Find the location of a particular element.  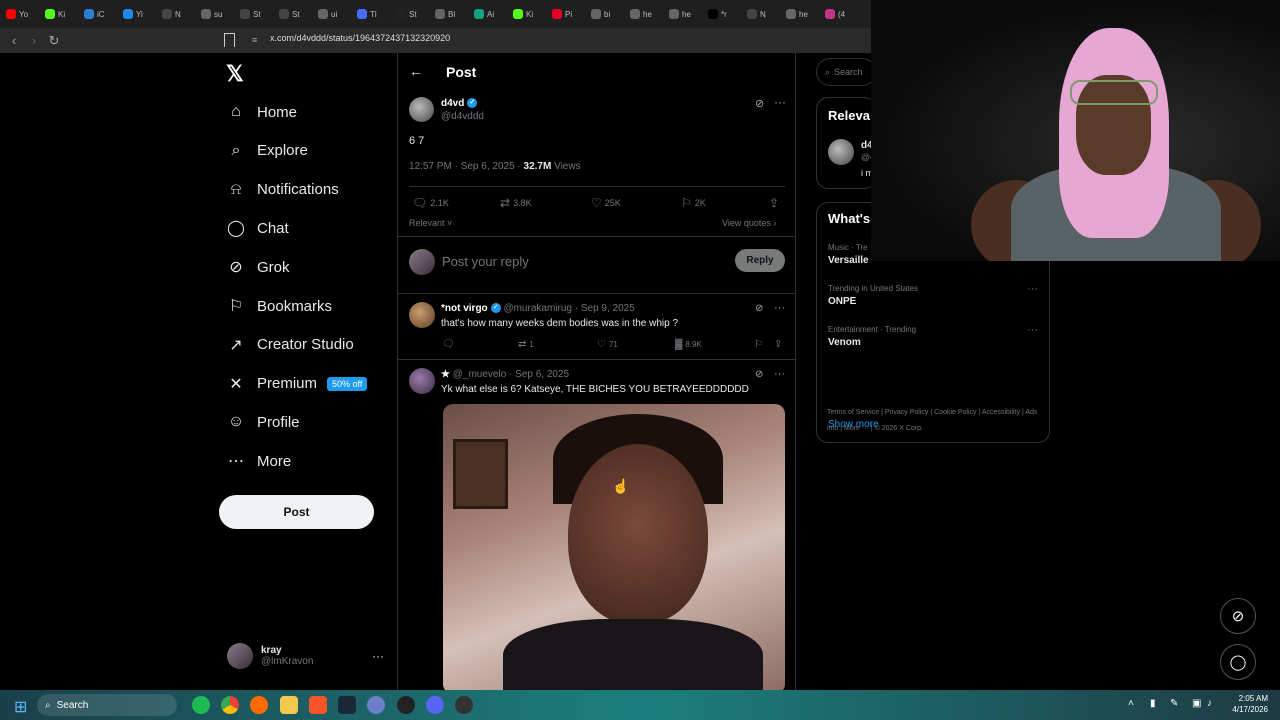

footer-link: More ··· is located at coordinates (856, 428).